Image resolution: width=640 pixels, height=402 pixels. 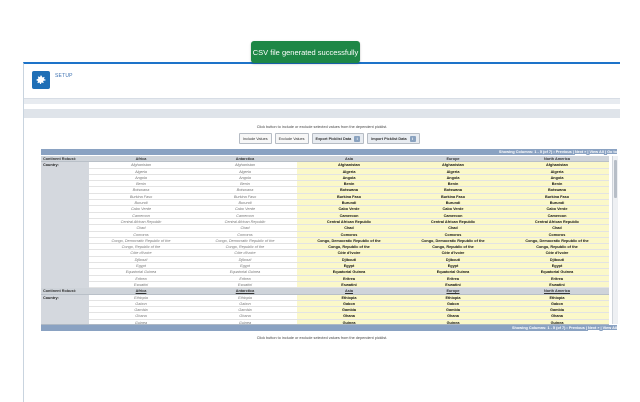 I want to click on export-picklist-button: Export Picklist Data i, so click(x=338, y=138).